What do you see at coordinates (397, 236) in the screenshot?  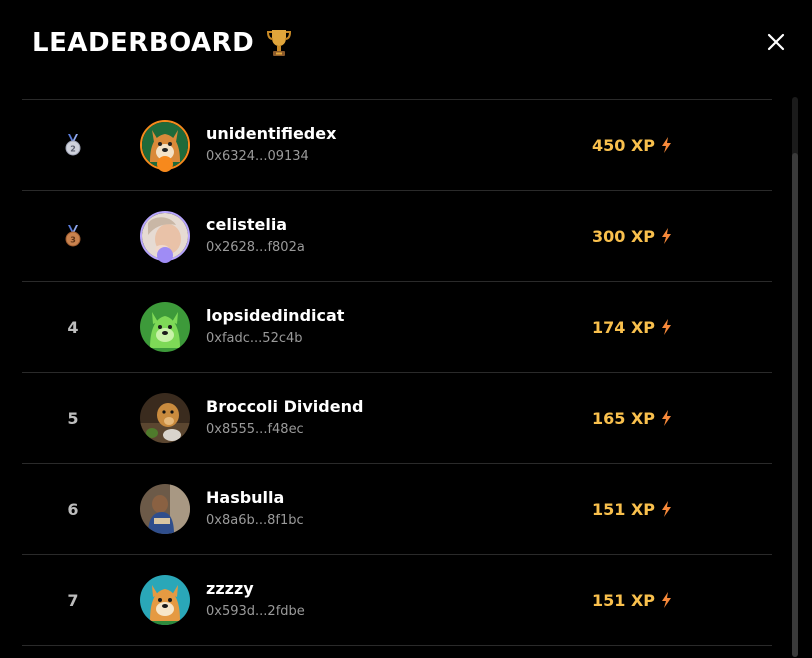 I see `leaderboard-row: 3 celistelia 0x2628...f802a 300 XP` at bounding box center [397, 236].